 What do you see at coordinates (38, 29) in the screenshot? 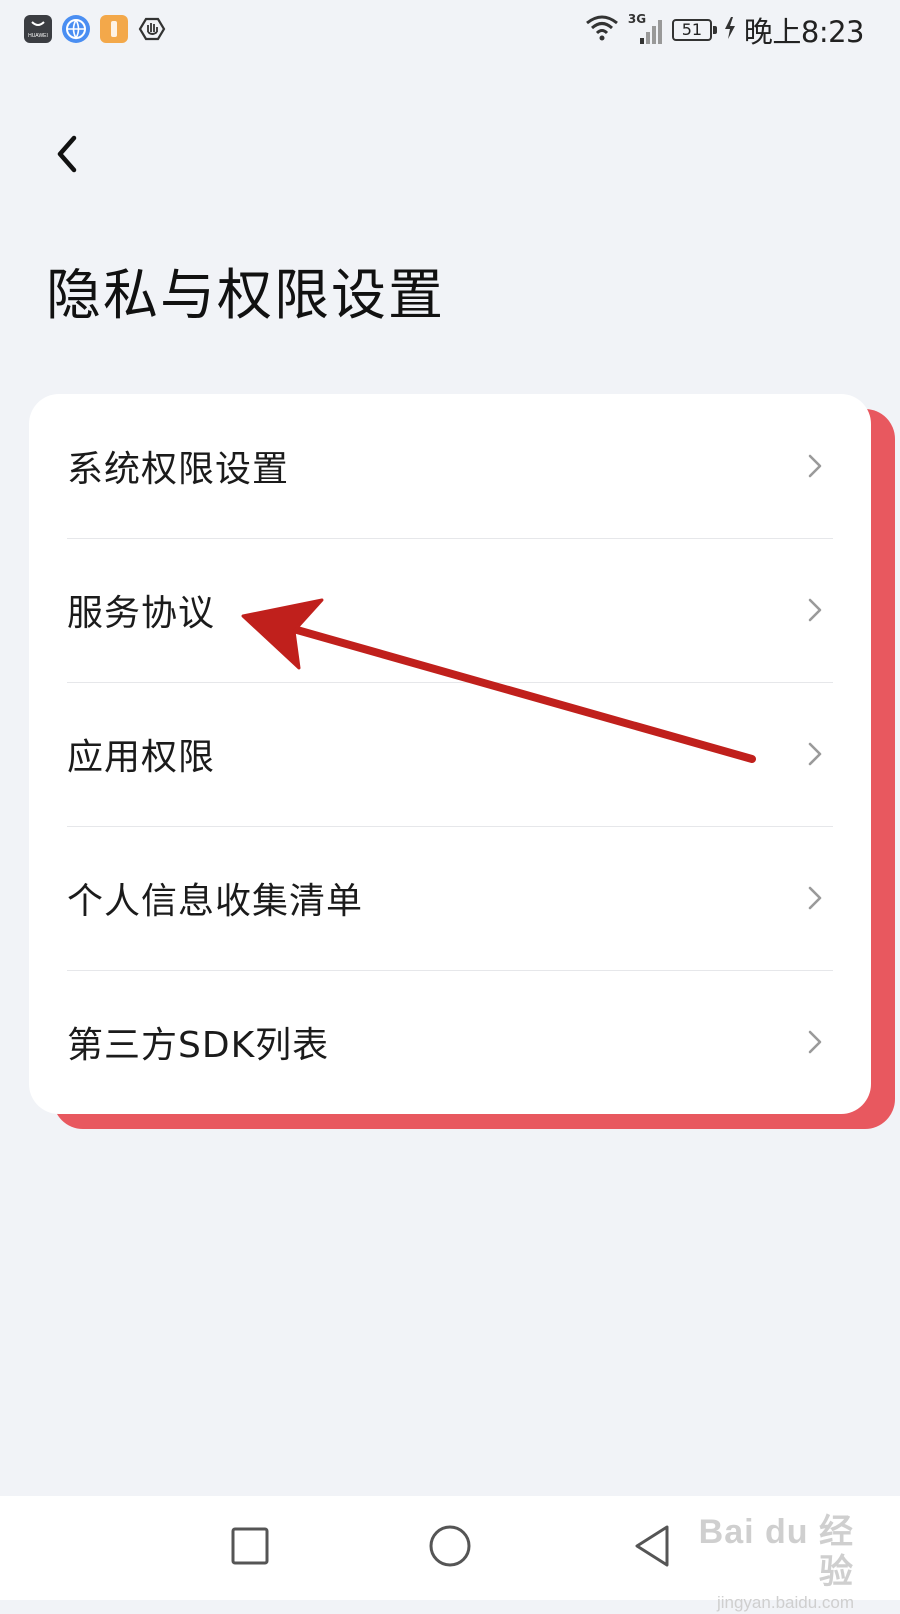
I see `huawei-app-icon: HUAWEI` at bounding box center [38, 29].